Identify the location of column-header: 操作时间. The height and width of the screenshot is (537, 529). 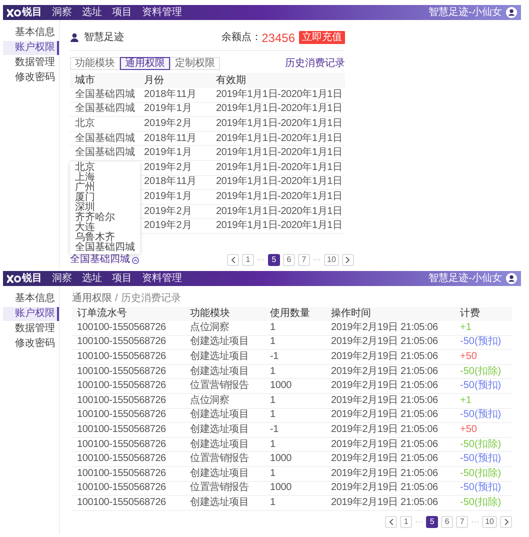
(351, 314).